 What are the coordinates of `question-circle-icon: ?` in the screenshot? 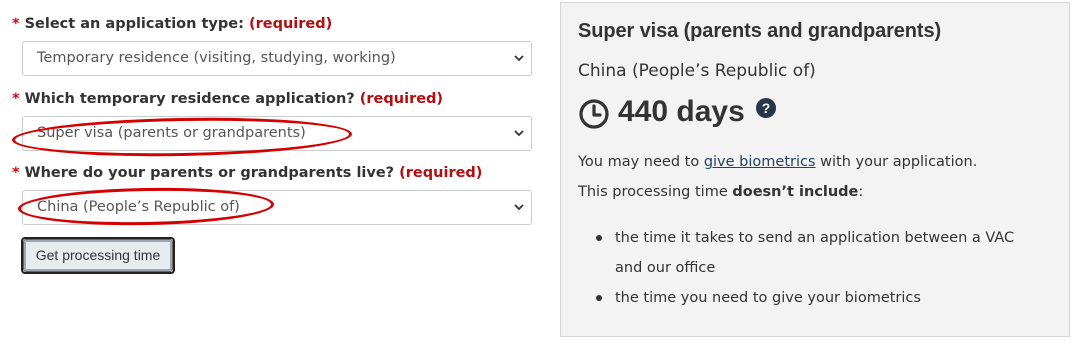 It's located at (766, 108).